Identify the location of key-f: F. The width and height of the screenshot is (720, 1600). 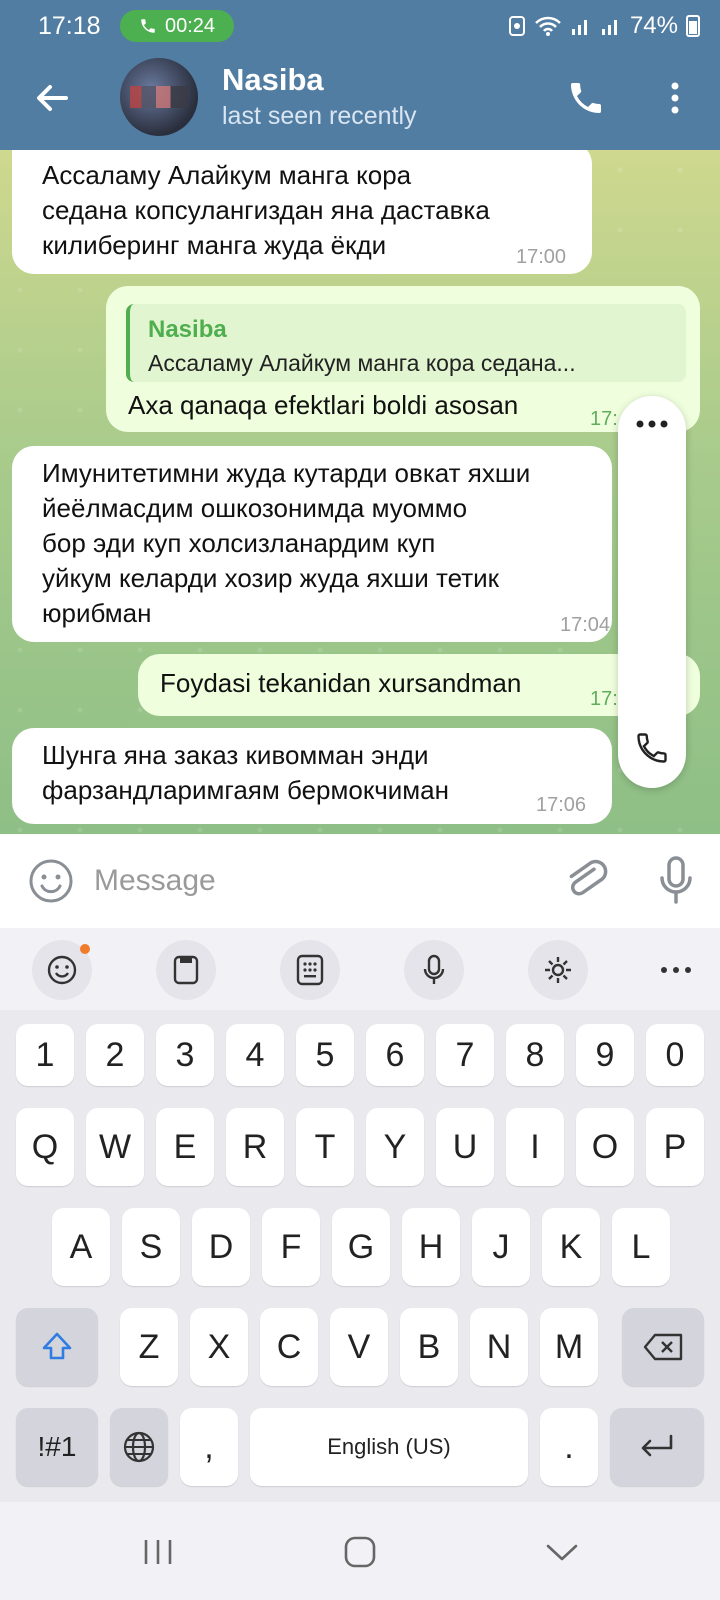
(291, 1247).